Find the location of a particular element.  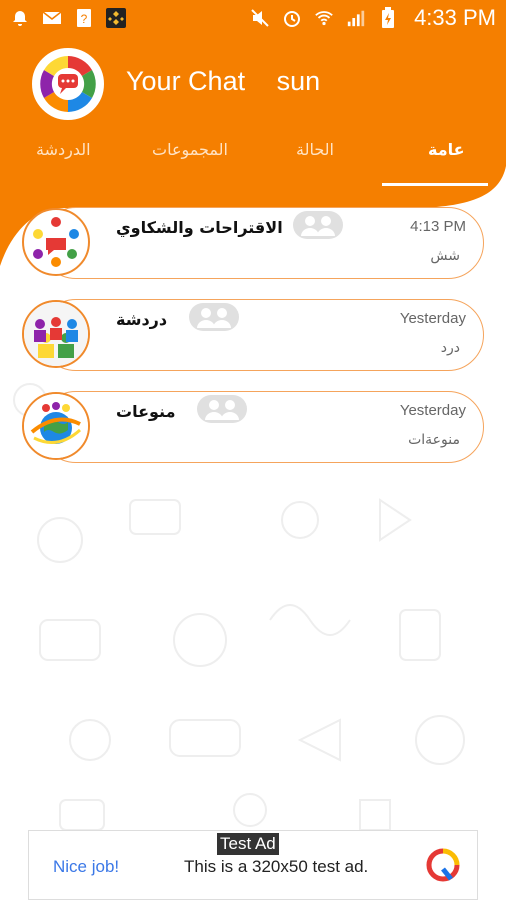

active-tab-indicator is located at coordinates (435, 184).